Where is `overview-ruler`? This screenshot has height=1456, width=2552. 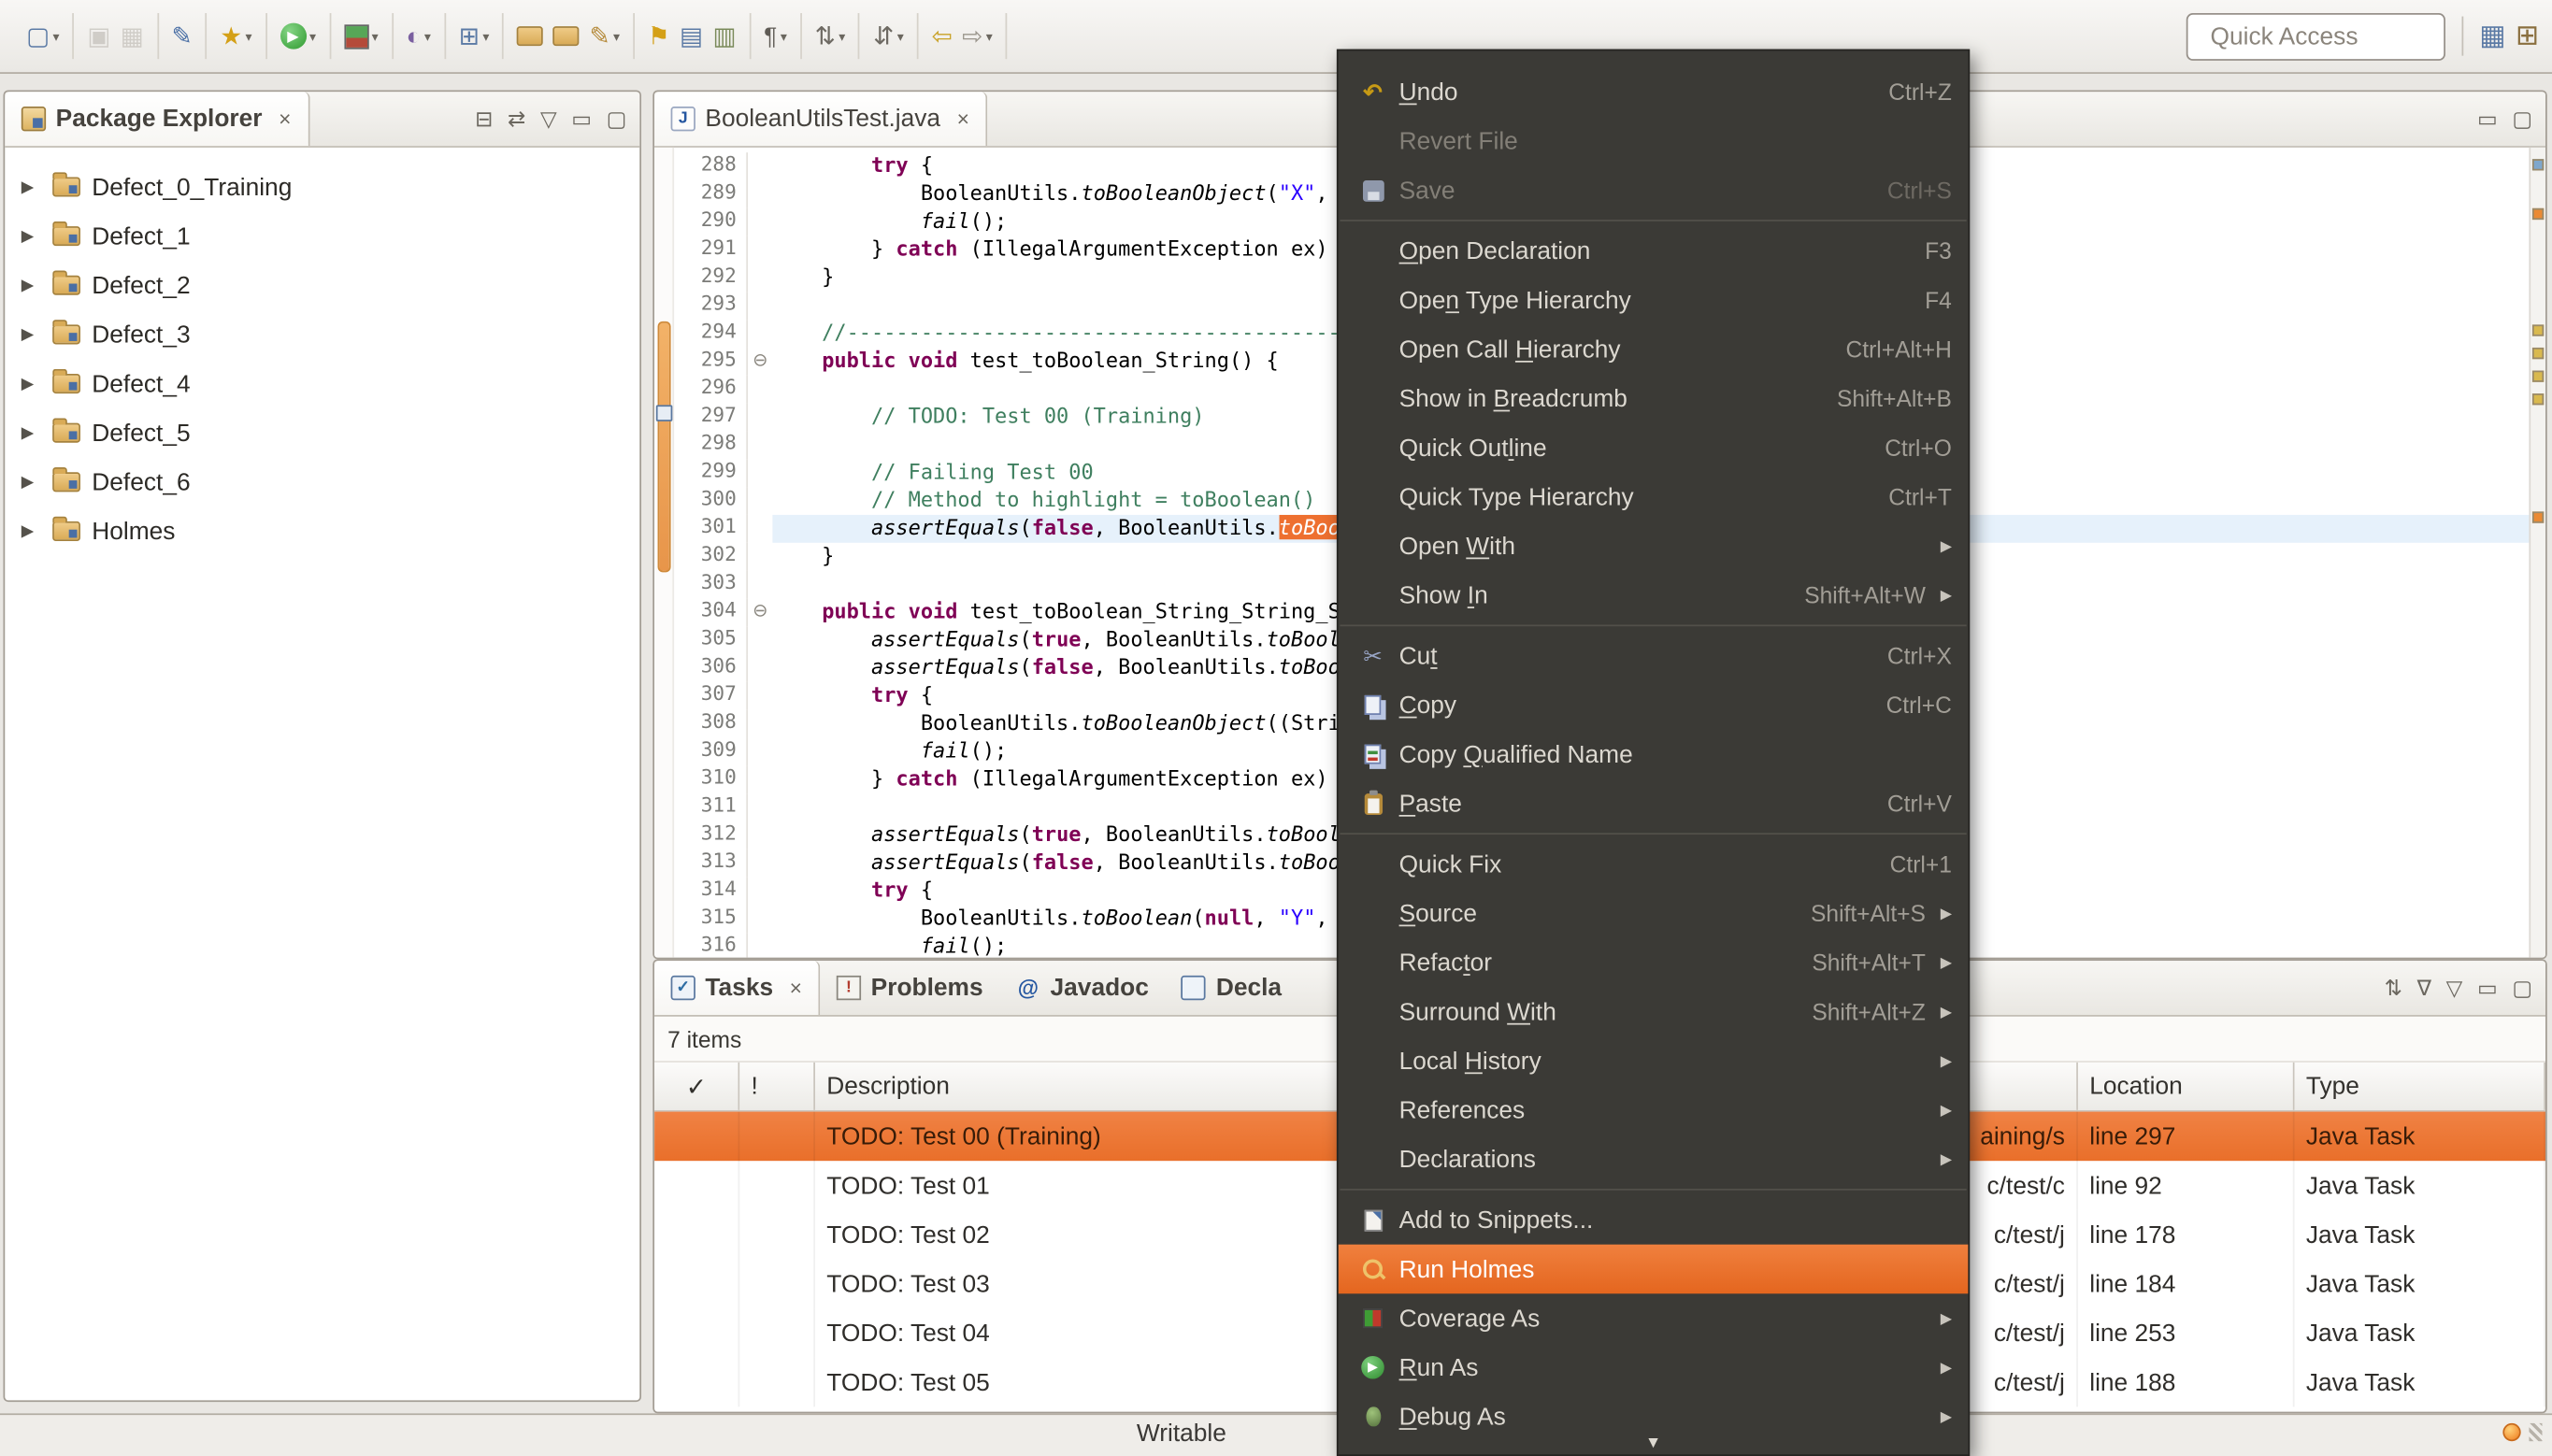 overview-ruler is located at coordinates (2537, 552).